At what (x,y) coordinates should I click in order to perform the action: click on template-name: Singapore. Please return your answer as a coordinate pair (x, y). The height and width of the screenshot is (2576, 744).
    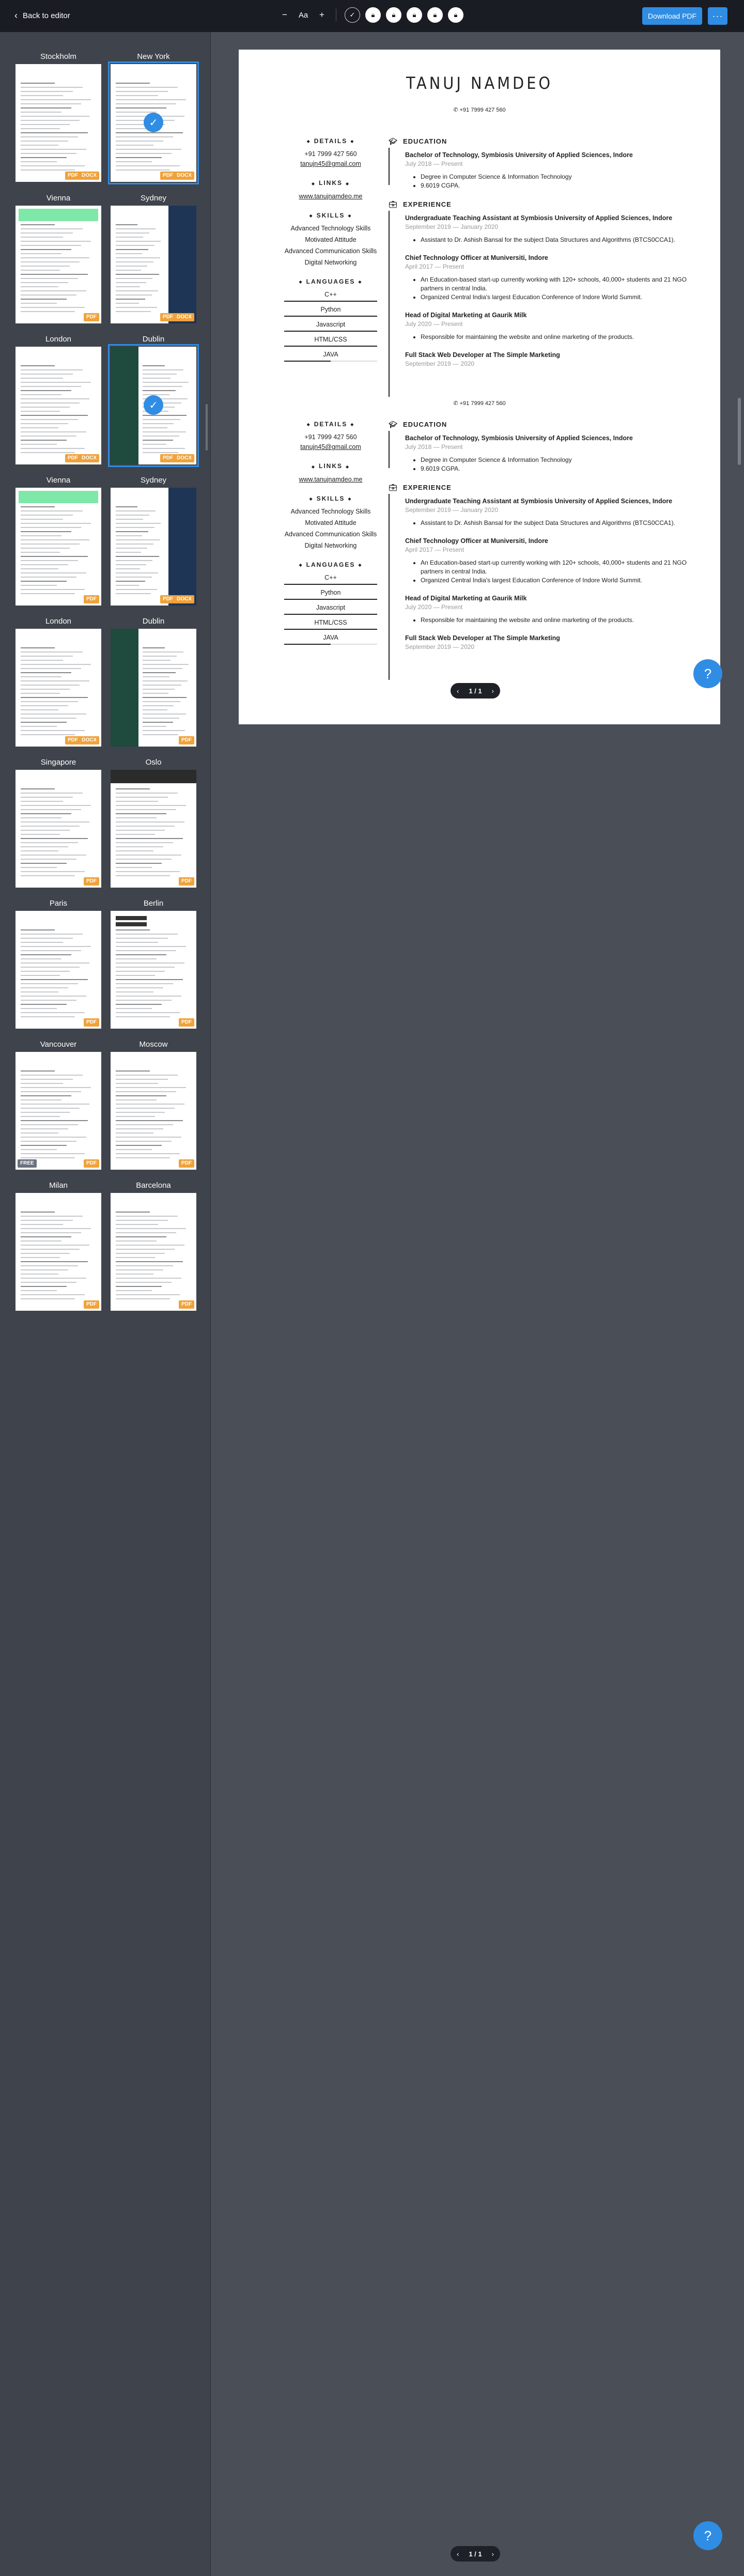
    Looking at the image, I should click on (58, 762).